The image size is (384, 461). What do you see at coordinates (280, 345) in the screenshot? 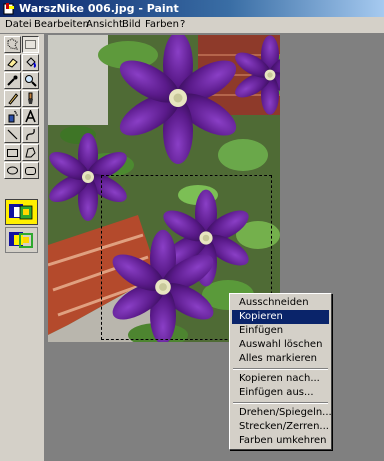
I see `ctx-delete-selection: Auswahl löschen` at bounding box center [280, 345].